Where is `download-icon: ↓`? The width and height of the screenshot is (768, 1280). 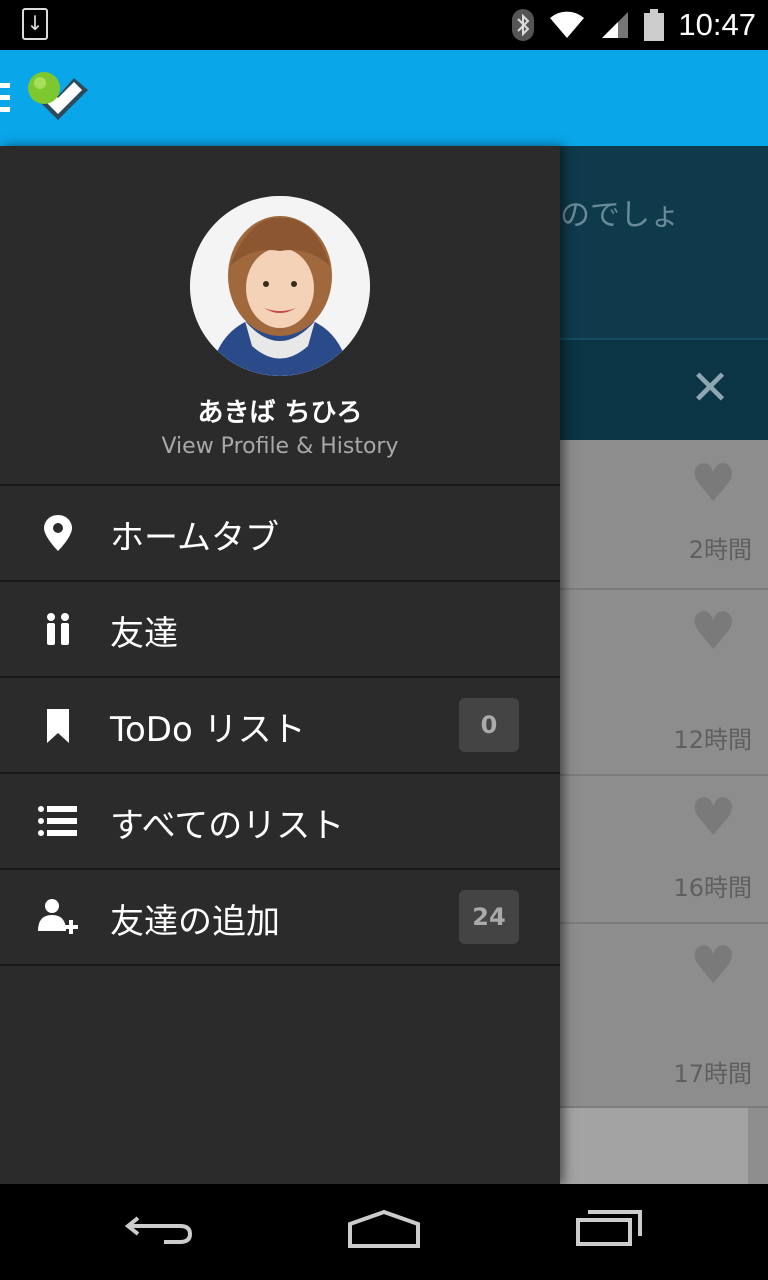 download-icon: ↓ is located at coordinates (35, 24).